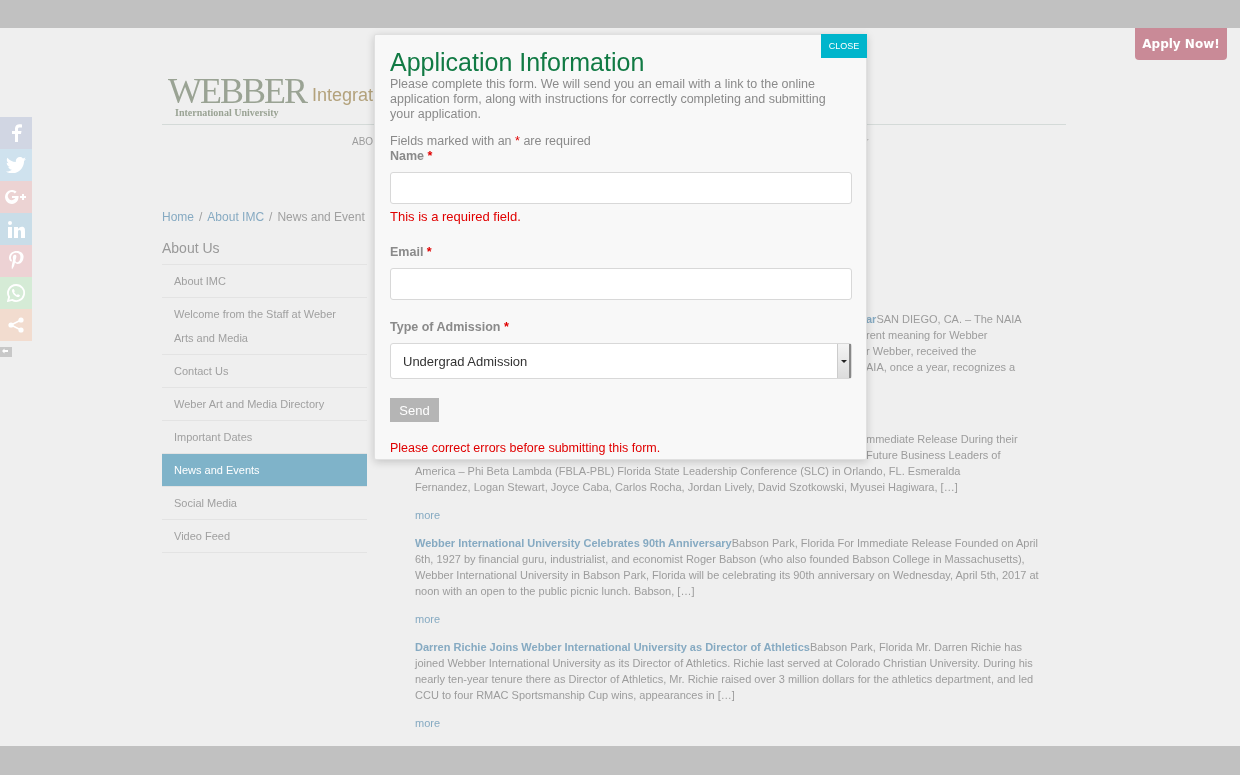  What do you see at coordinates (934, 455) in the screenshot?
I see `news-text: Future Business Leaders of` at bounding box center [934, 455].